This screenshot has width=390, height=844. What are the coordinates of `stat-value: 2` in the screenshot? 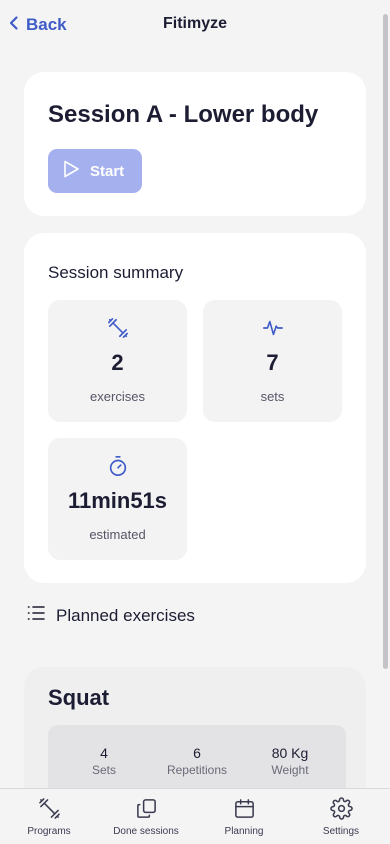 It's located at (117, 362).